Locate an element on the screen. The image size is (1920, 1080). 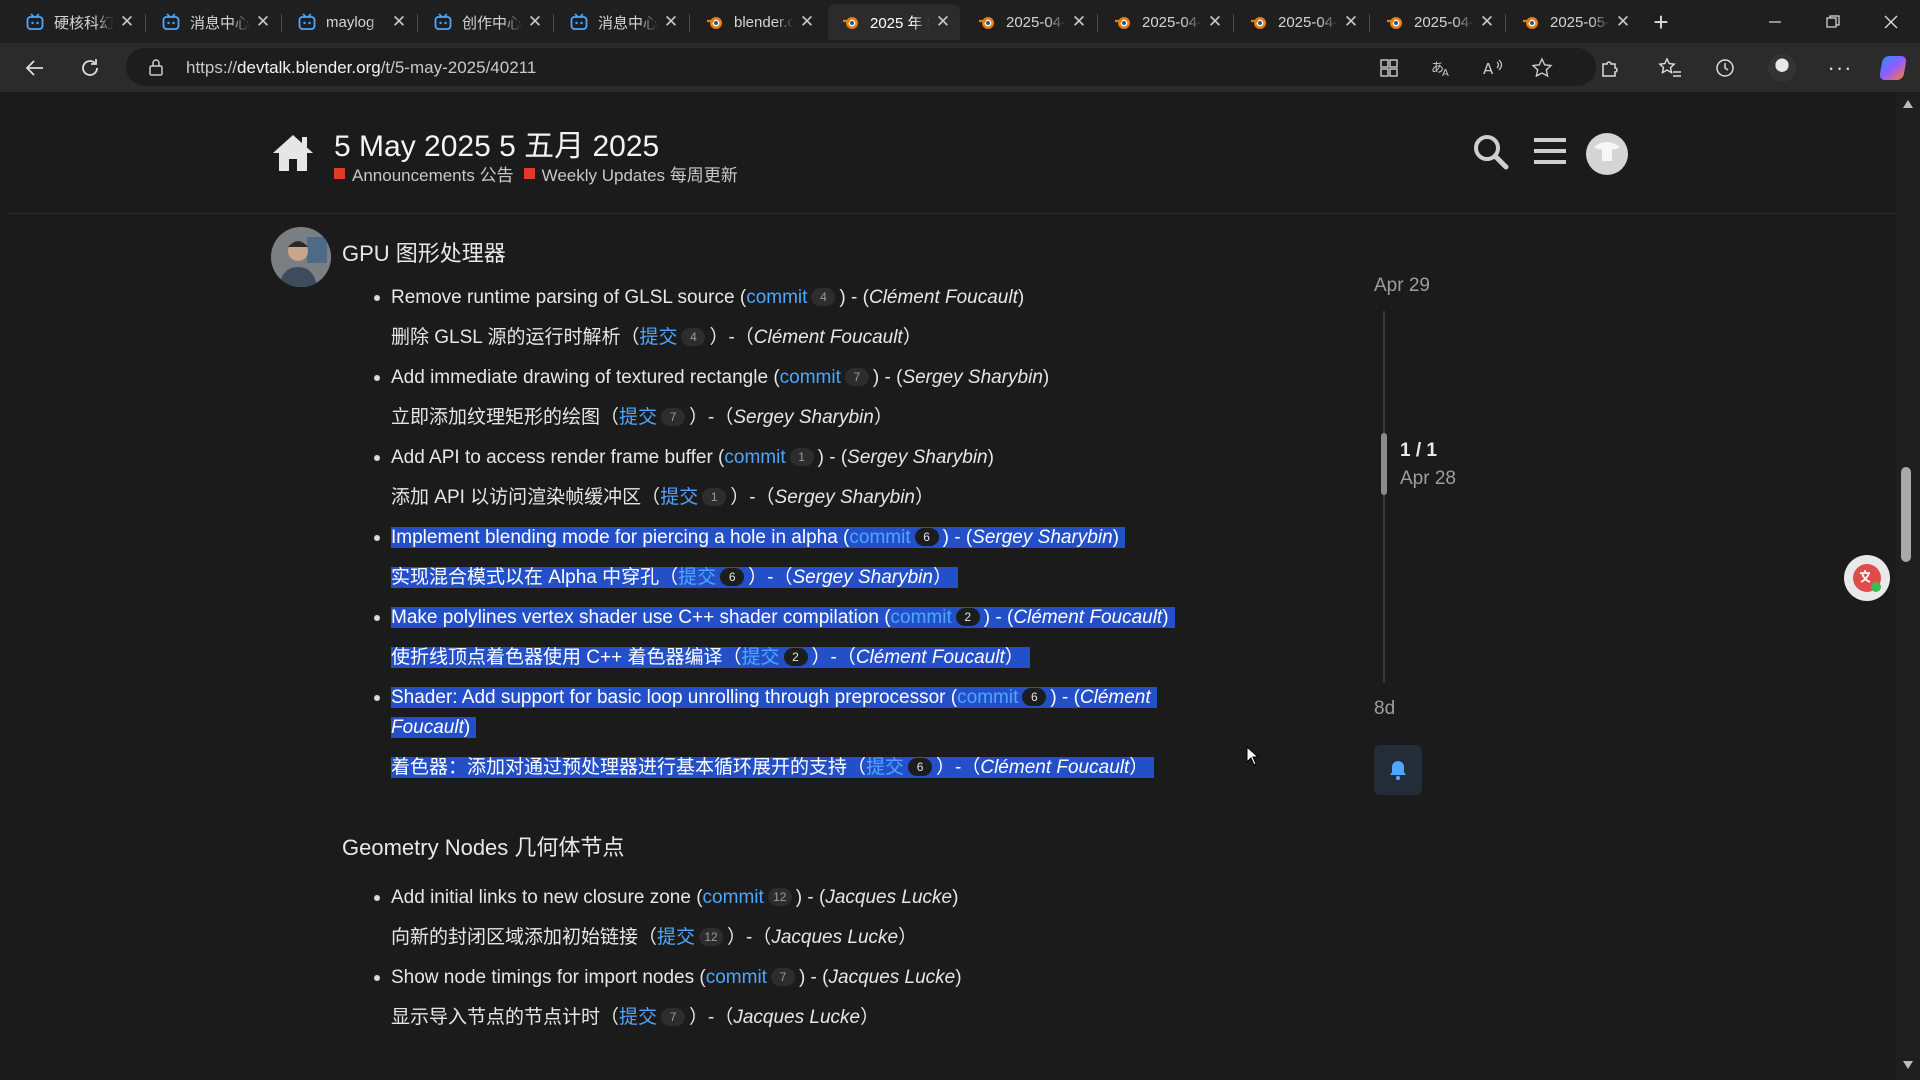
tab-3: 创作中心 ✕ is located at coordinates (486, 22).